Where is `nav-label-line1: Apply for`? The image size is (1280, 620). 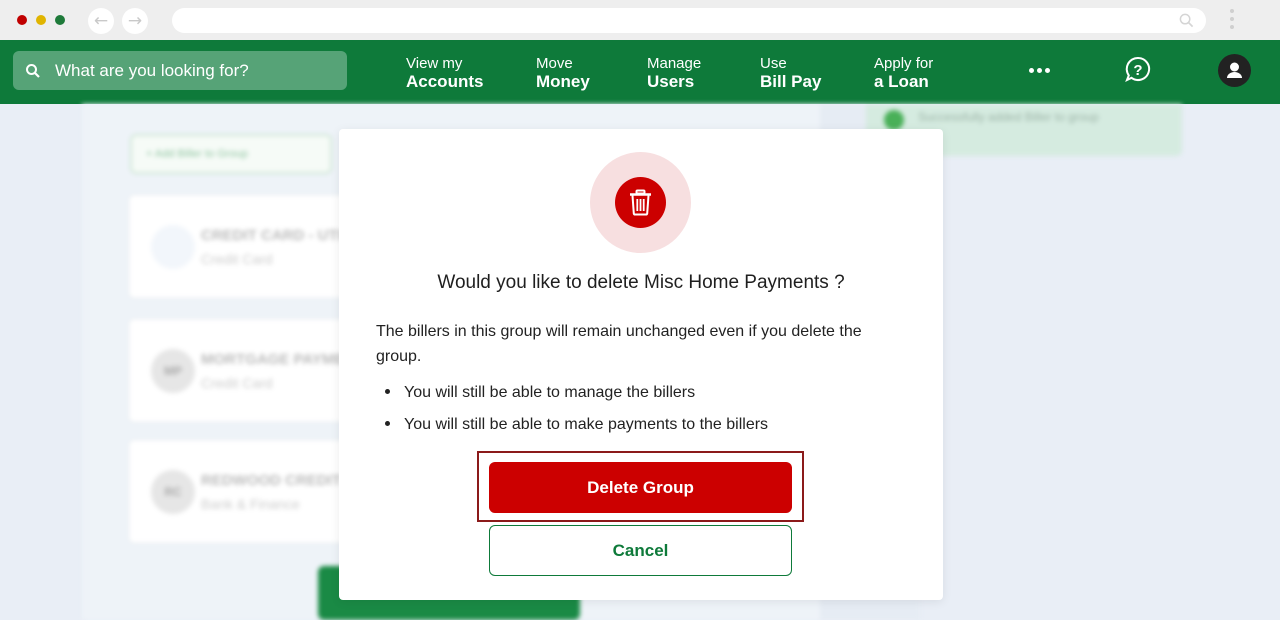 nav-label-line1: Apply for is located at coordinates (904, 63).